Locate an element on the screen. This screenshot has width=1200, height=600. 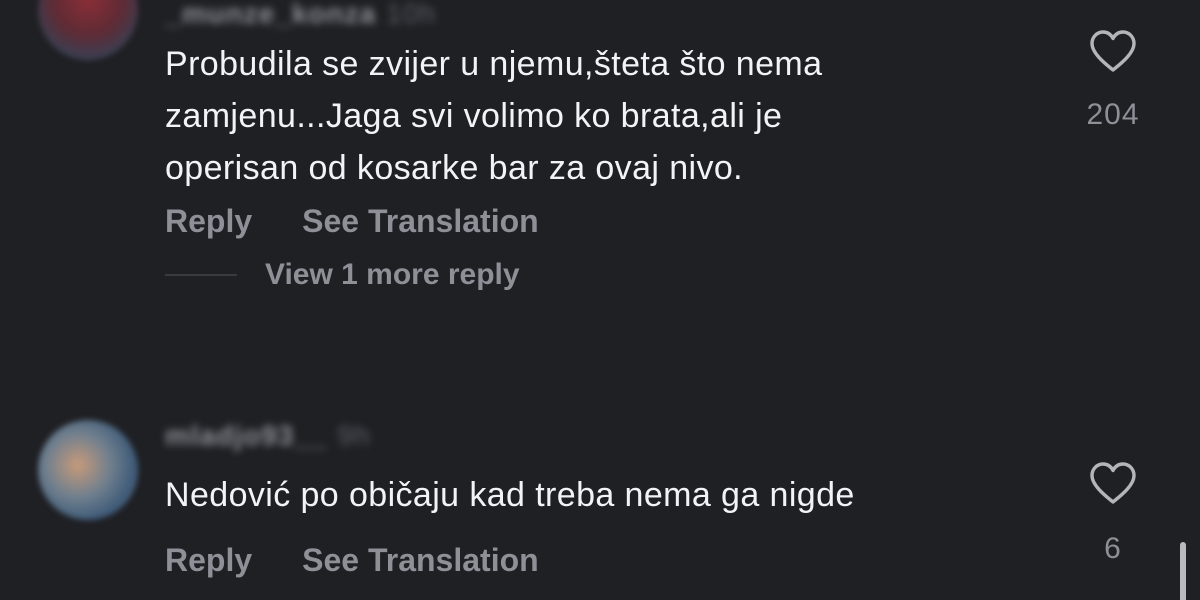
view-more-replies-button: View 1 more reply is located at coordinates (342, 275).